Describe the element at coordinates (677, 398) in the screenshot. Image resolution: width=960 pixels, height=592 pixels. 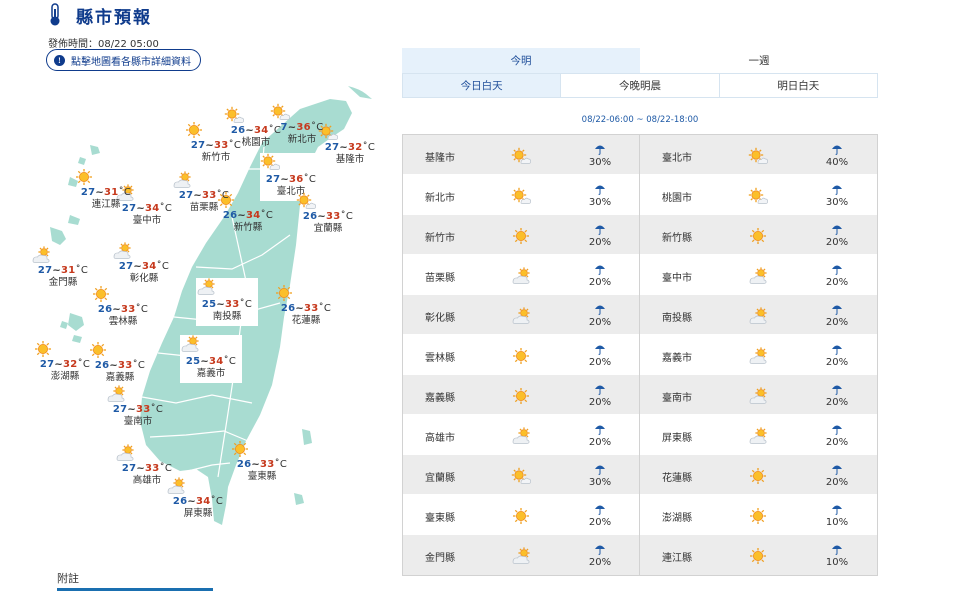
I see `city-name: 臺南市` at that location.